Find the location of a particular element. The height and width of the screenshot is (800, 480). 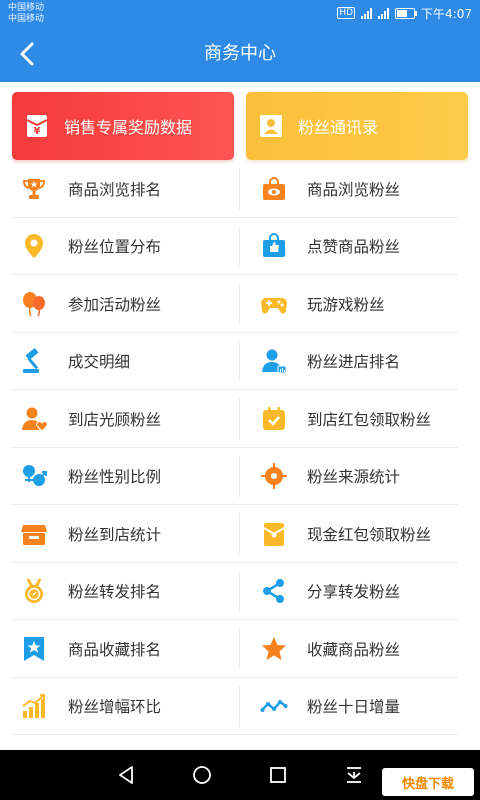

bookmark-star-icon is located at coordinates (34, 648).